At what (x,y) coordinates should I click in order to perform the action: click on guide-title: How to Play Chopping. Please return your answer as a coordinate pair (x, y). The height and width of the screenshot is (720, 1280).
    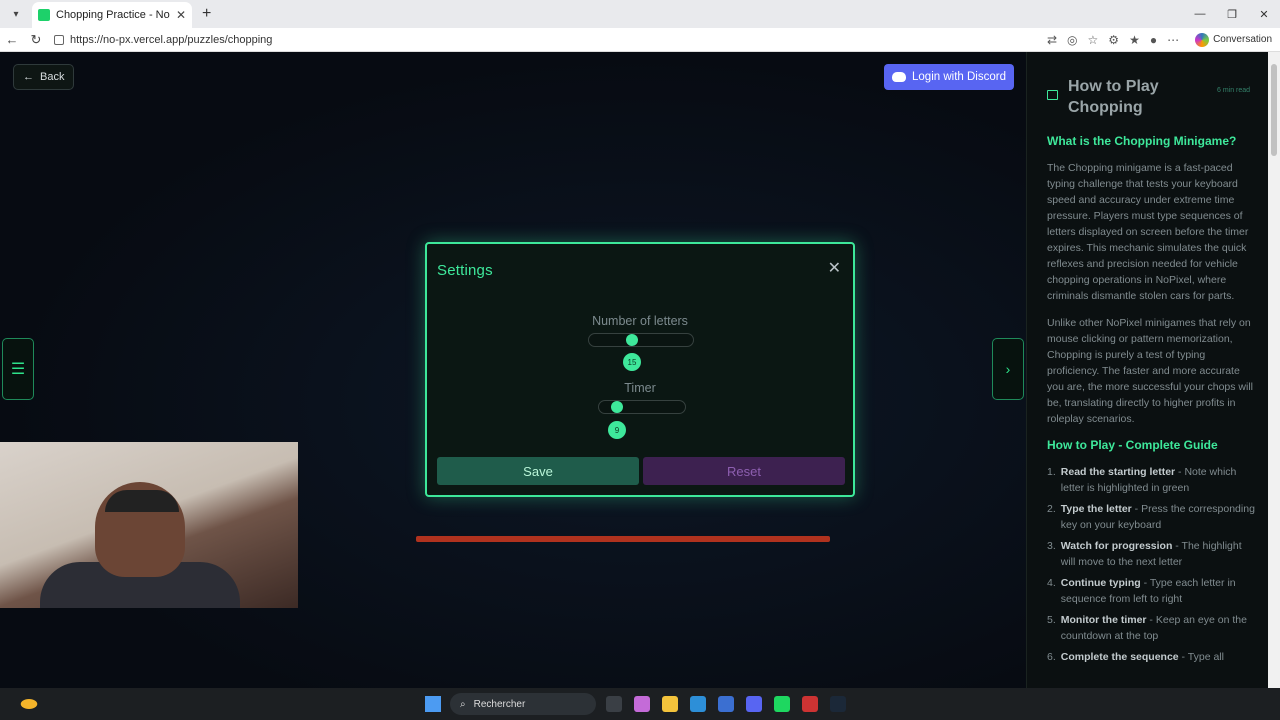
    Looking at the image, I should click on (1113, 97).